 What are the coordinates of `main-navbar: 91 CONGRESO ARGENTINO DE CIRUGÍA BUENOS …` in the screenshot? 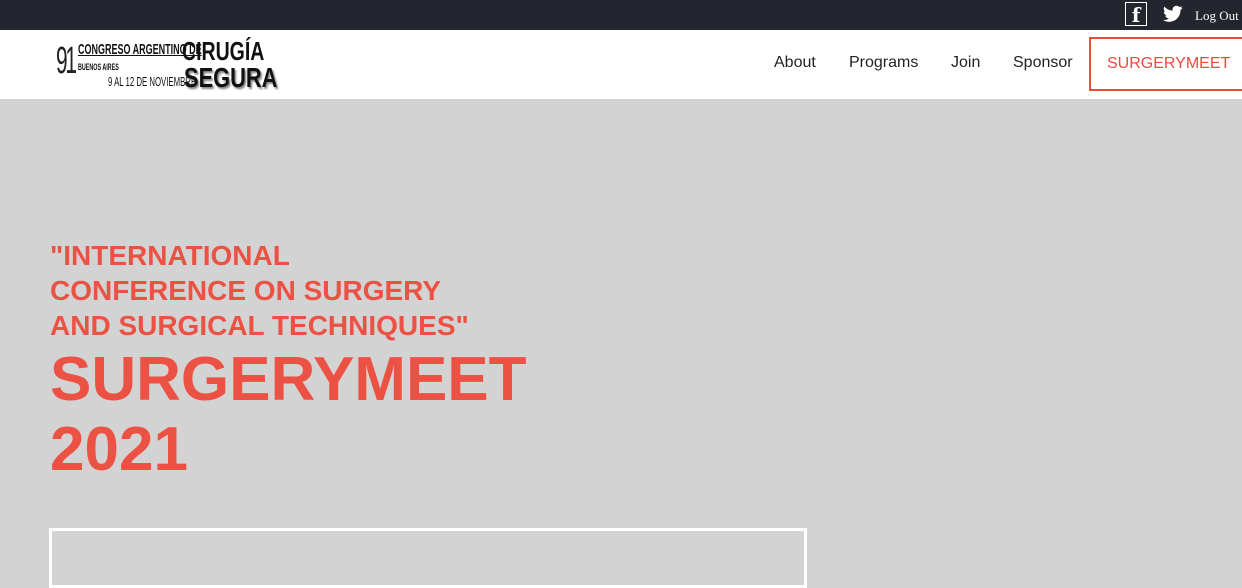 It's located at (621, 64).